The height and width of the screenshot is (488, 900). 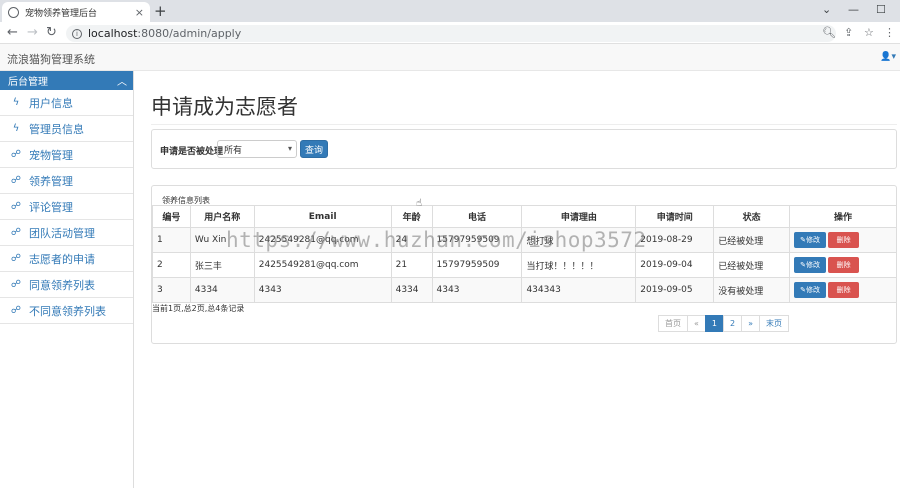 I want to click on page-prev: «, so click(x=696, y=323).